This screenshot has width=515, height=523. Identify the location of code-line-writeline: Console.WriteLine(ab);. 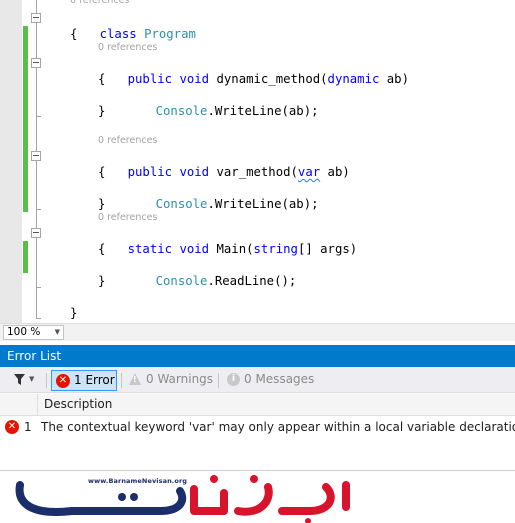
(222, 111).